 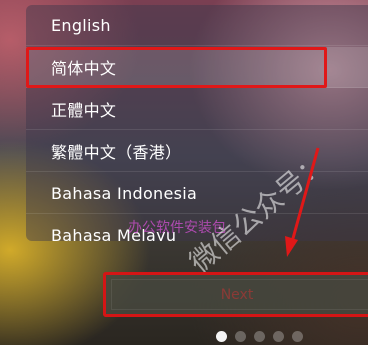 I want to click on next-button: Next, so click(x=235, y=294).